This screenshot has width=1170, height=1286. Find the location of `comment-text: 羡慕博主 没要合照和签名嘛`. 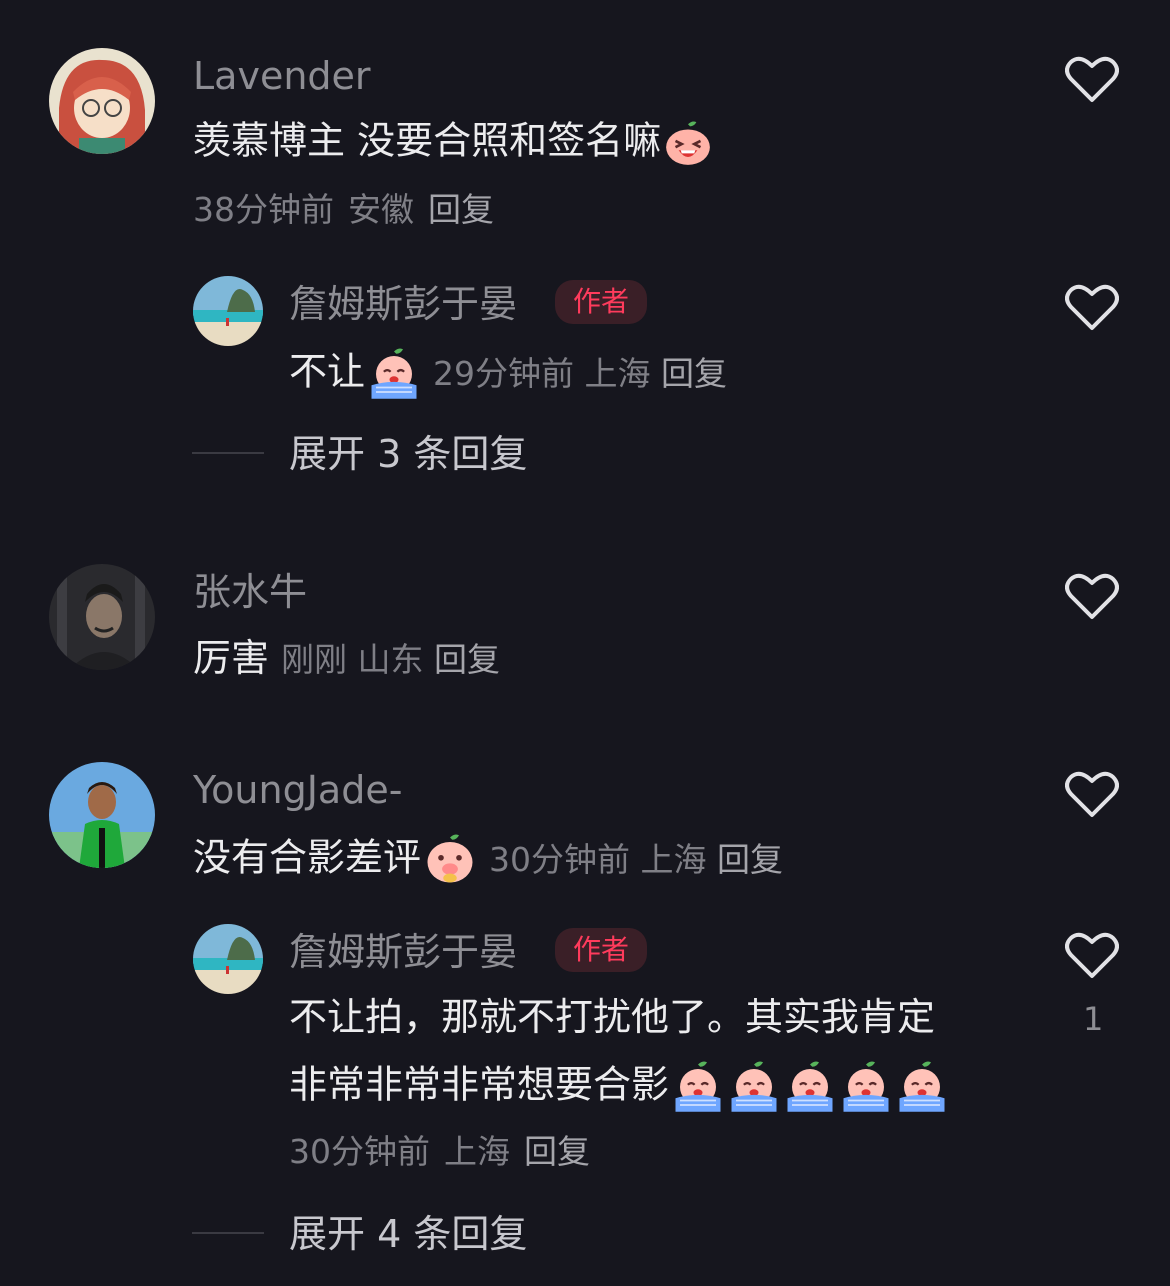

comment-text: 羡慕博主 没要合照和签名嘛 is located at coordinates (453, 143).